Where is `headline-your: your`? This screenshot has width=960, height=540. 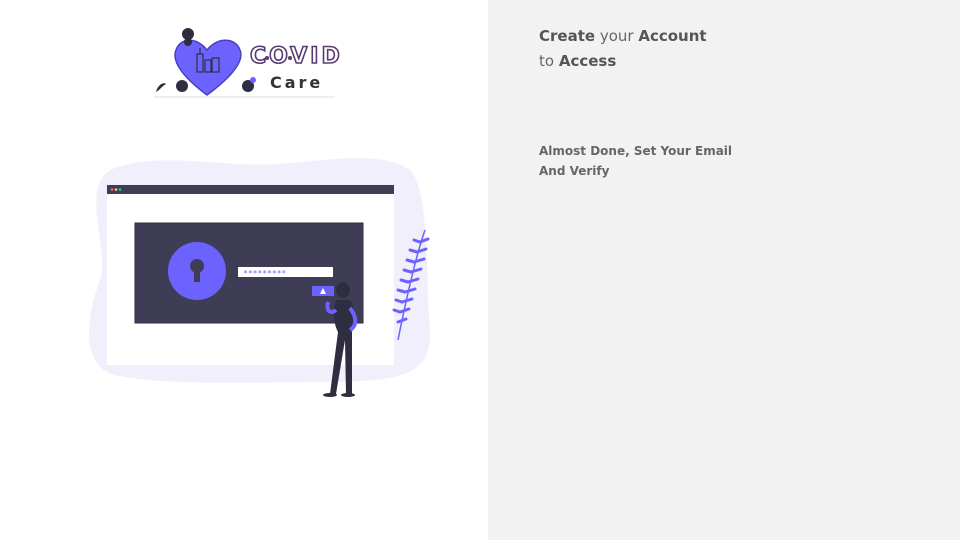 headline-your: your is located at coordinates (616, 36).